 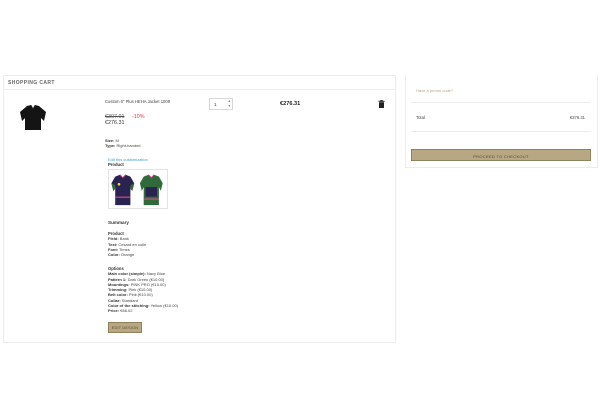 I want to click on item-details: Size: M Type: Right-handed, so click(x=123, y=143).